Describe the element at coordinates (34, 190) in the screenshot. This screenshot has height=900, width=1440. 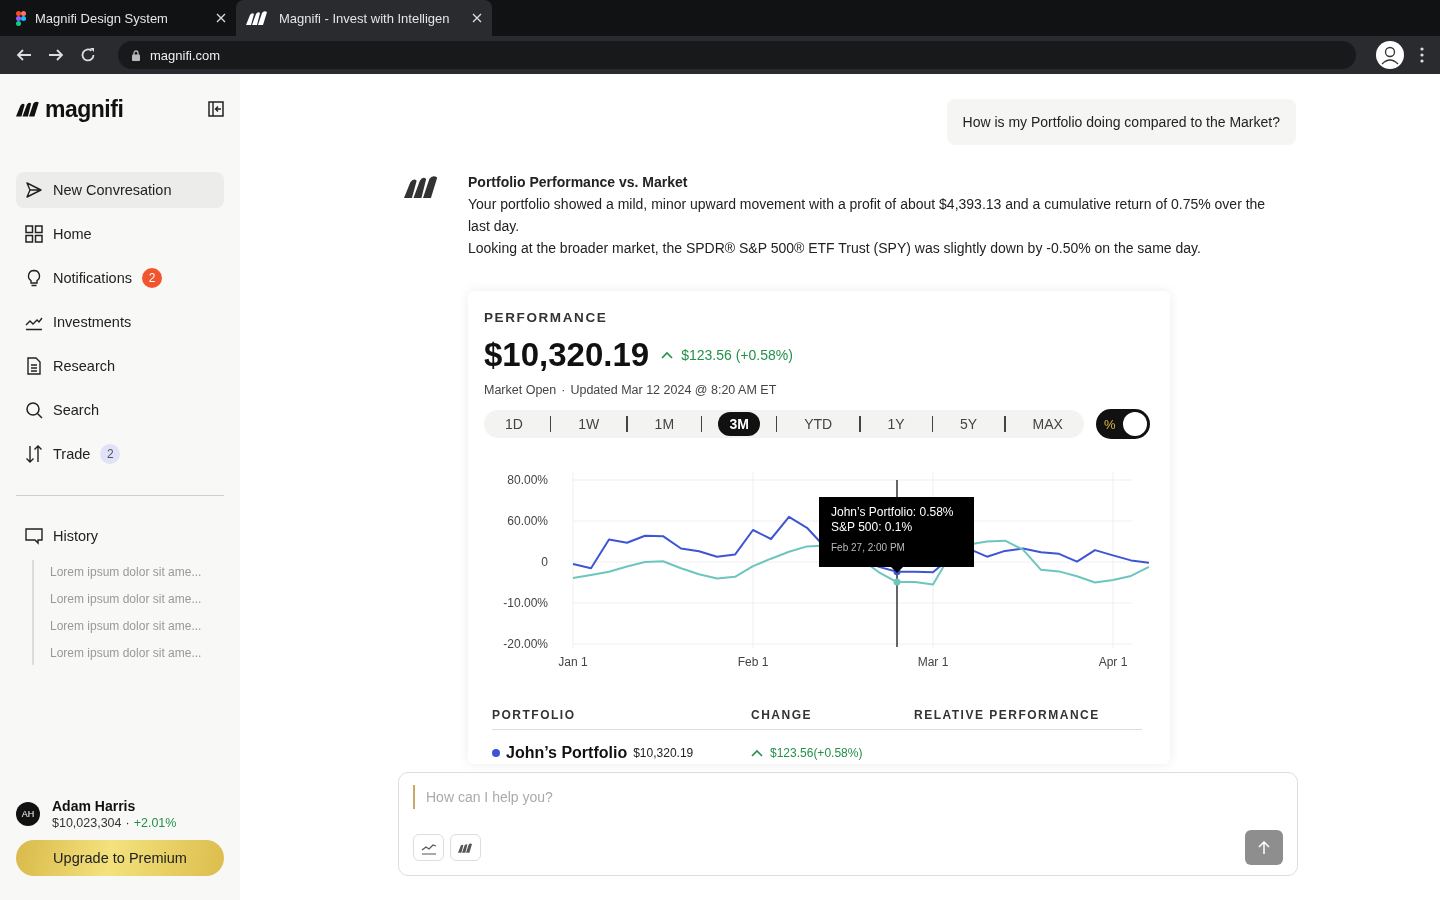
I see `send-icon` at that location.